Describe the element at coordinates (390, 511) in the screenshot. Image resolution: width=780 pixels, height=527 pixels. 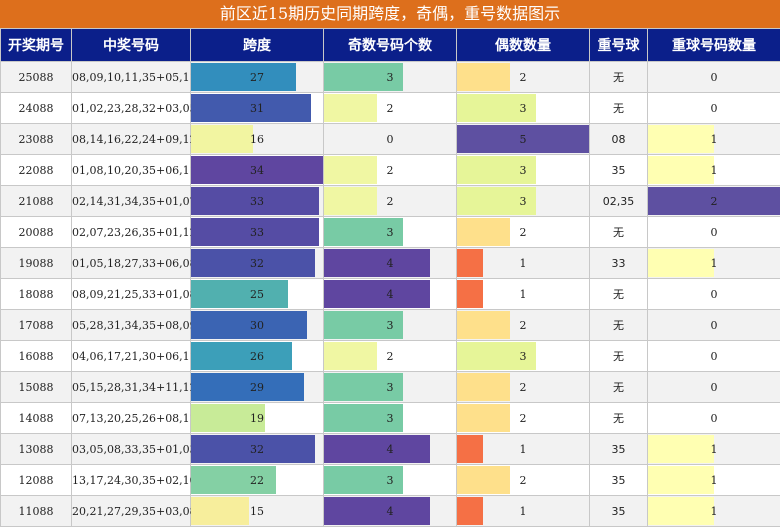
I see `odd-count-cell-label: 4` at that location.